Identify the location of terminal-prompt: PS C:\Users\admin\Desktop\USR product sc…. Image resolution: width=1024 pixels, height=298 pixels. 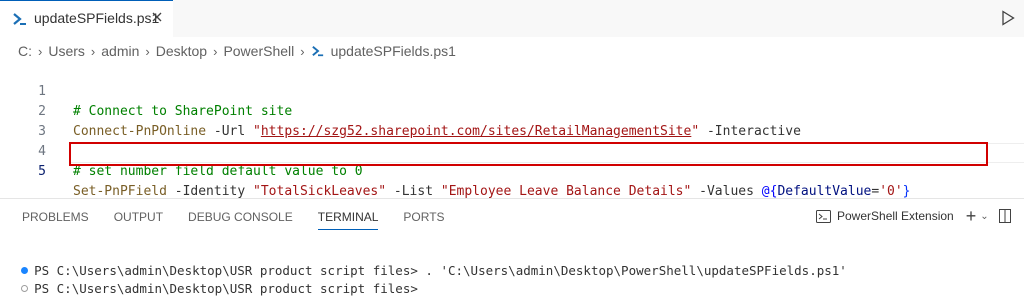
(226, 288).